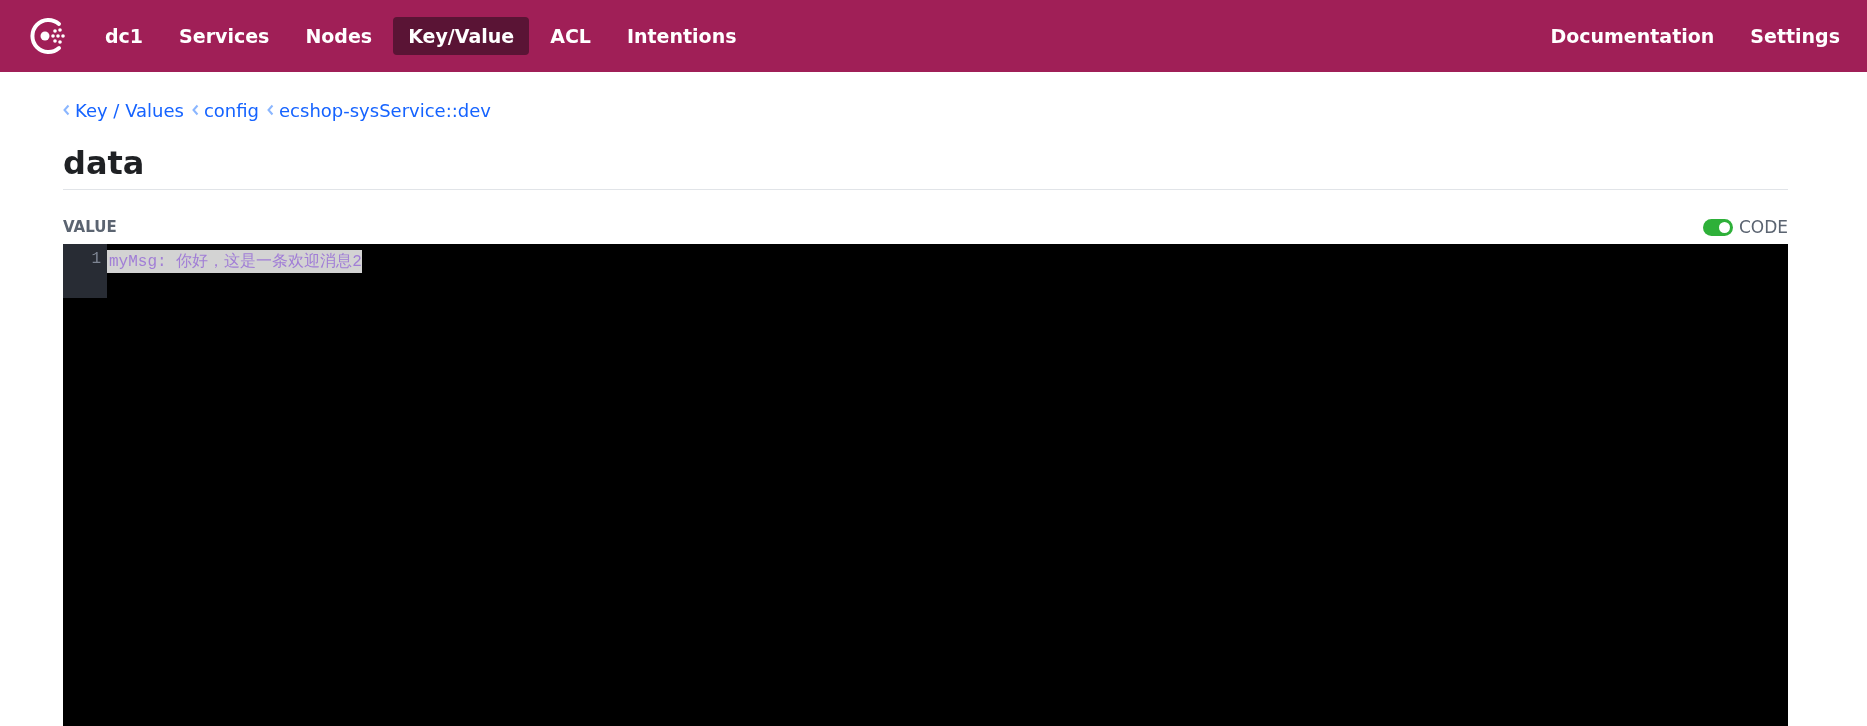  What do you see at coordinates (681, 36) in the screenshot?
I see `nav-tab: Intentions` at bounding box center [681, 36].